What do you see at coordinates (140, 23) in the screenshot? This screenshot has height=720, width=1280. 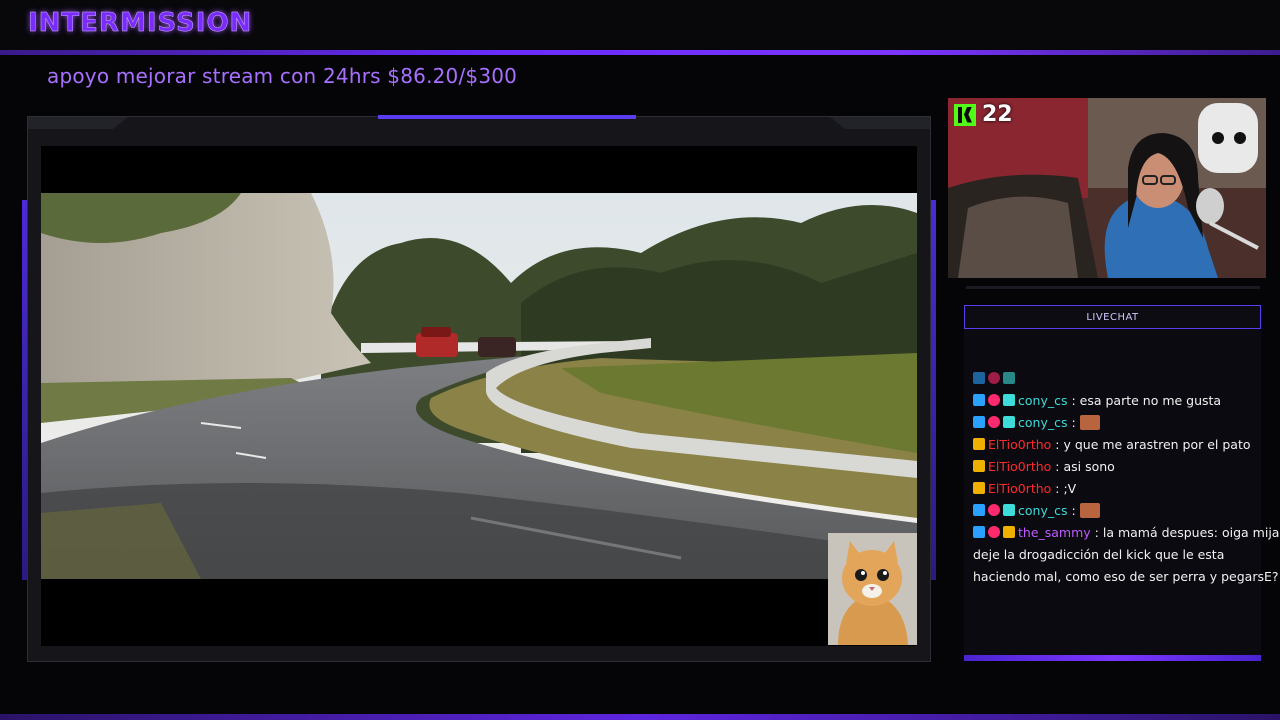 I see `overlay-title: INTERMISSION` at bounding box center [140, 23].